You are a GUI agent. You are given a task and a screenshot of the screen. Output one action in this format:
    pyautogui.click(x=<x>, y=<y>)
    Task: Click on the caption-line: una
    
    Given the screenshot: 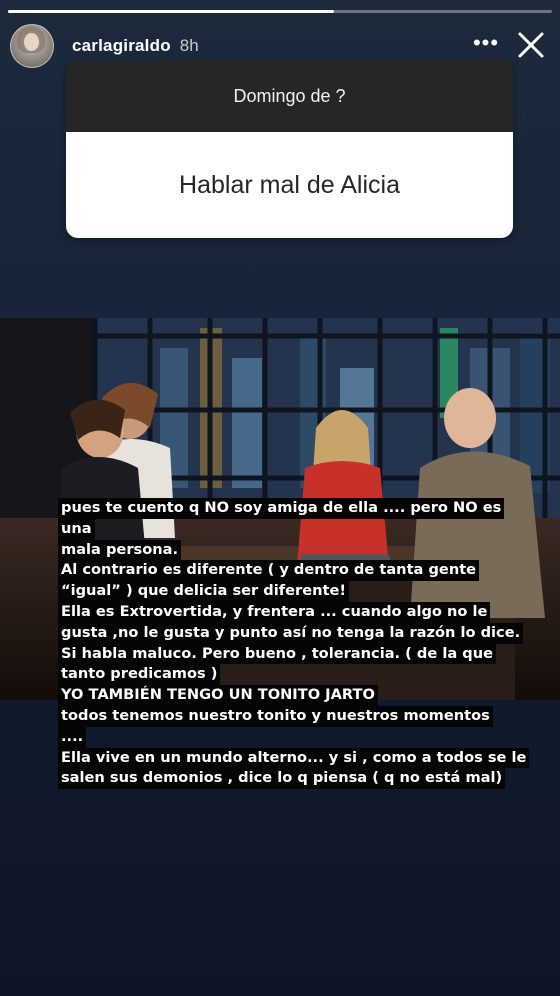 What is the action you would take?
    pyautogui.click(x=76, y=529)
    